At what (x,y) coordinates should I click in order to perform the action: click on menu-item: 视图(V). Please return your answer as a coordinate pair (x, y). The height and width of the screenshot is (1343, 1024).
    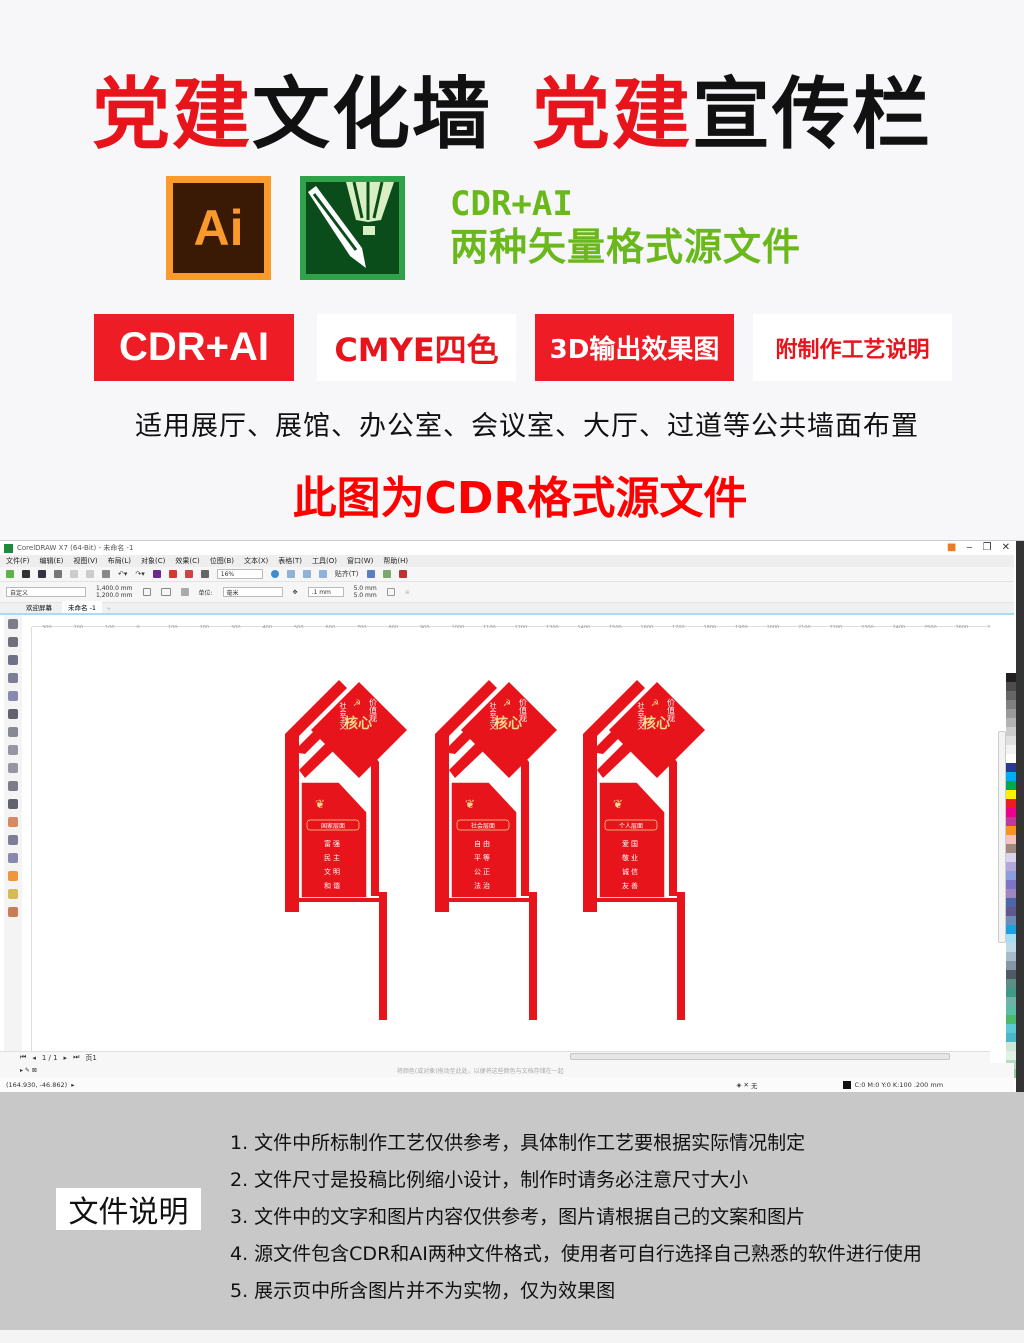
    Looking at the image, I should click on (85, 561).